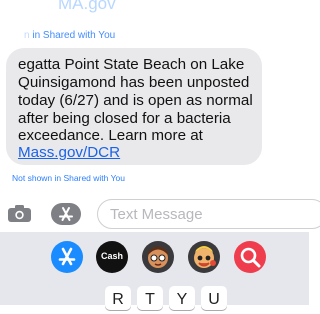 The width and height of the screenshot is (320, 314). I want to click on message-link-preview: MA.gov, so click(87, 7).